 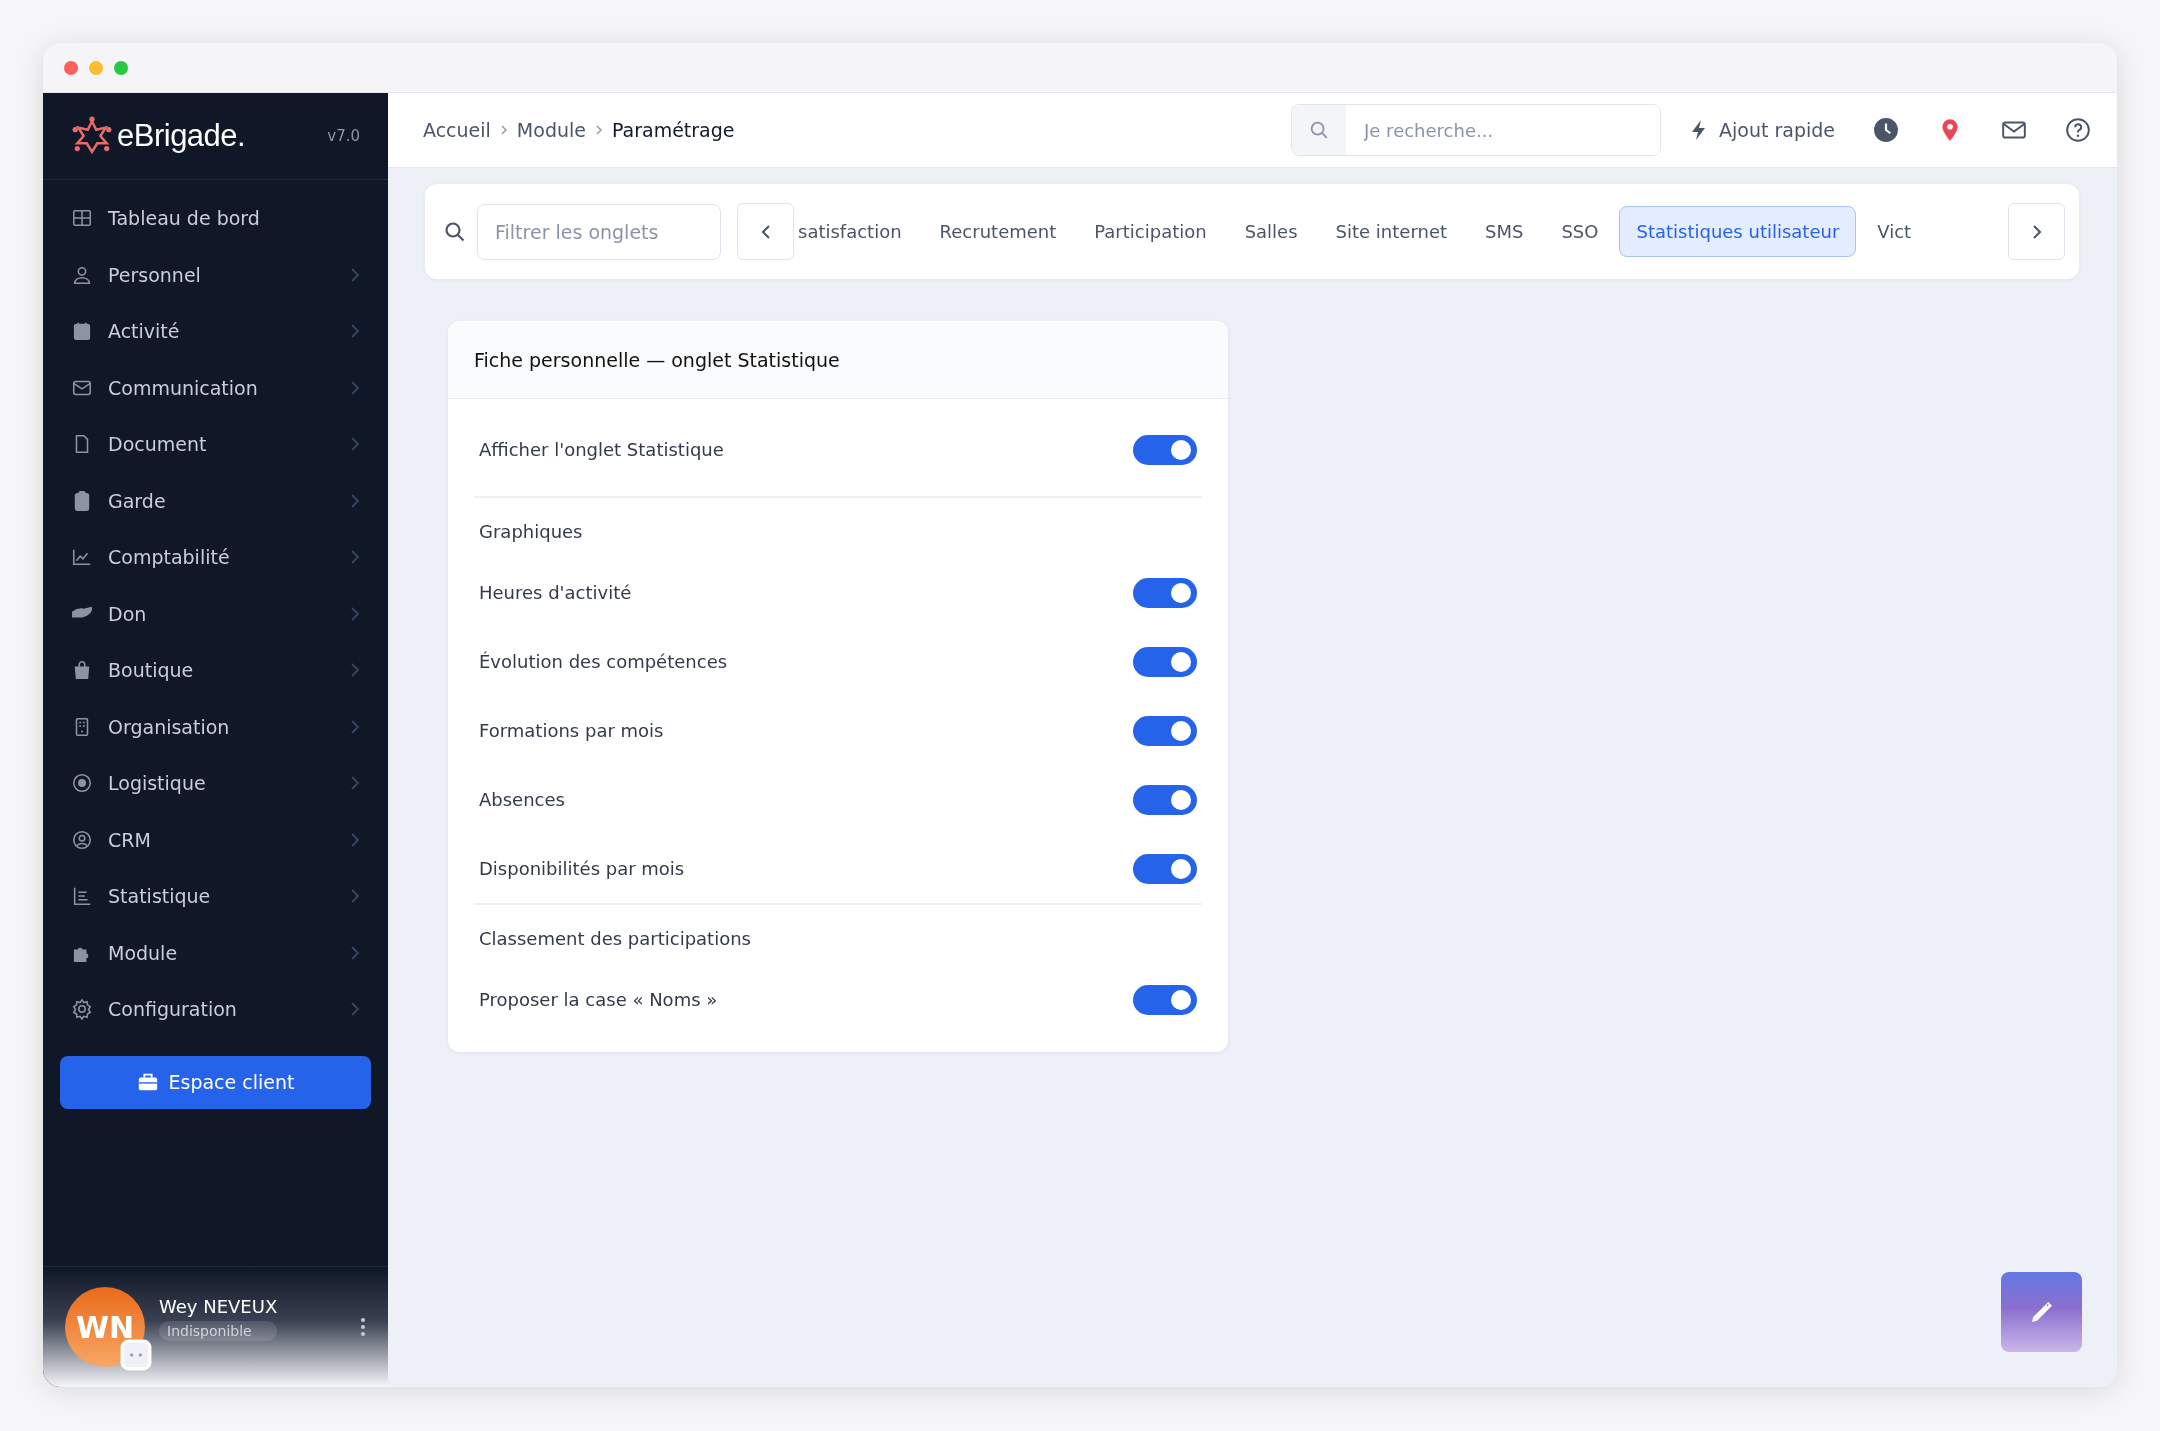 I want to click on close-window-button, so click(x=71, y=67).